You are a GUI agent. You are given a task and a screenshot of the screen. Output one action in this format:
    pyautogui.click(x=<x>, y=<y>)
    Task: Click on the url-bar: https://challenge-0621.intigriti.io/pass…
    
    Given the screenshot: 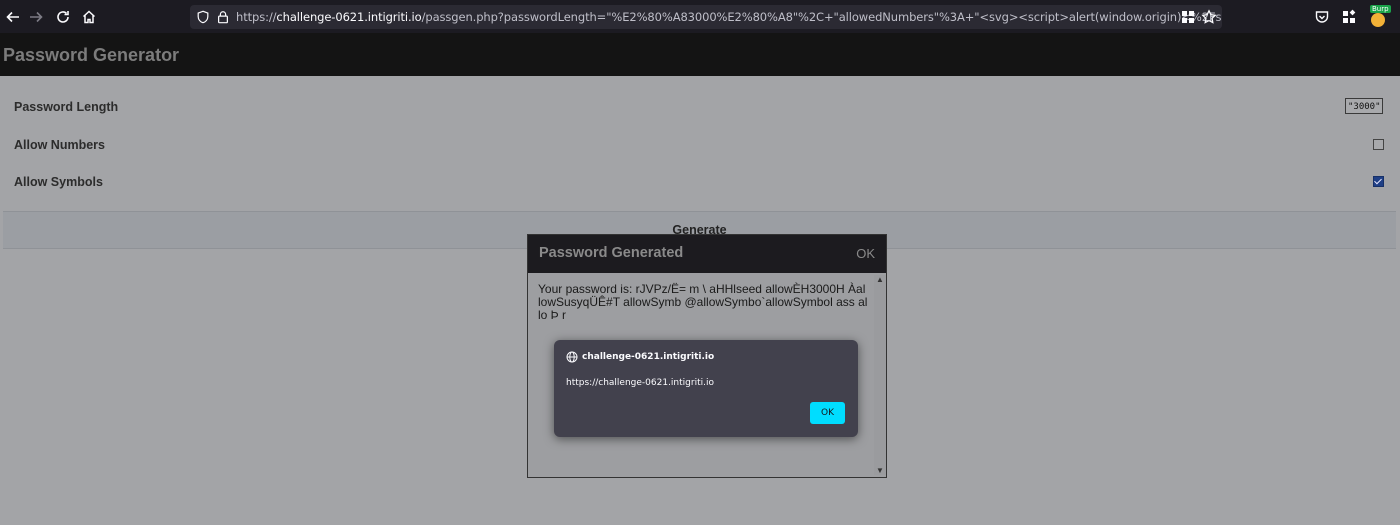 What is the action you would take?
    pyautogui.click(x=706, y=17)
    